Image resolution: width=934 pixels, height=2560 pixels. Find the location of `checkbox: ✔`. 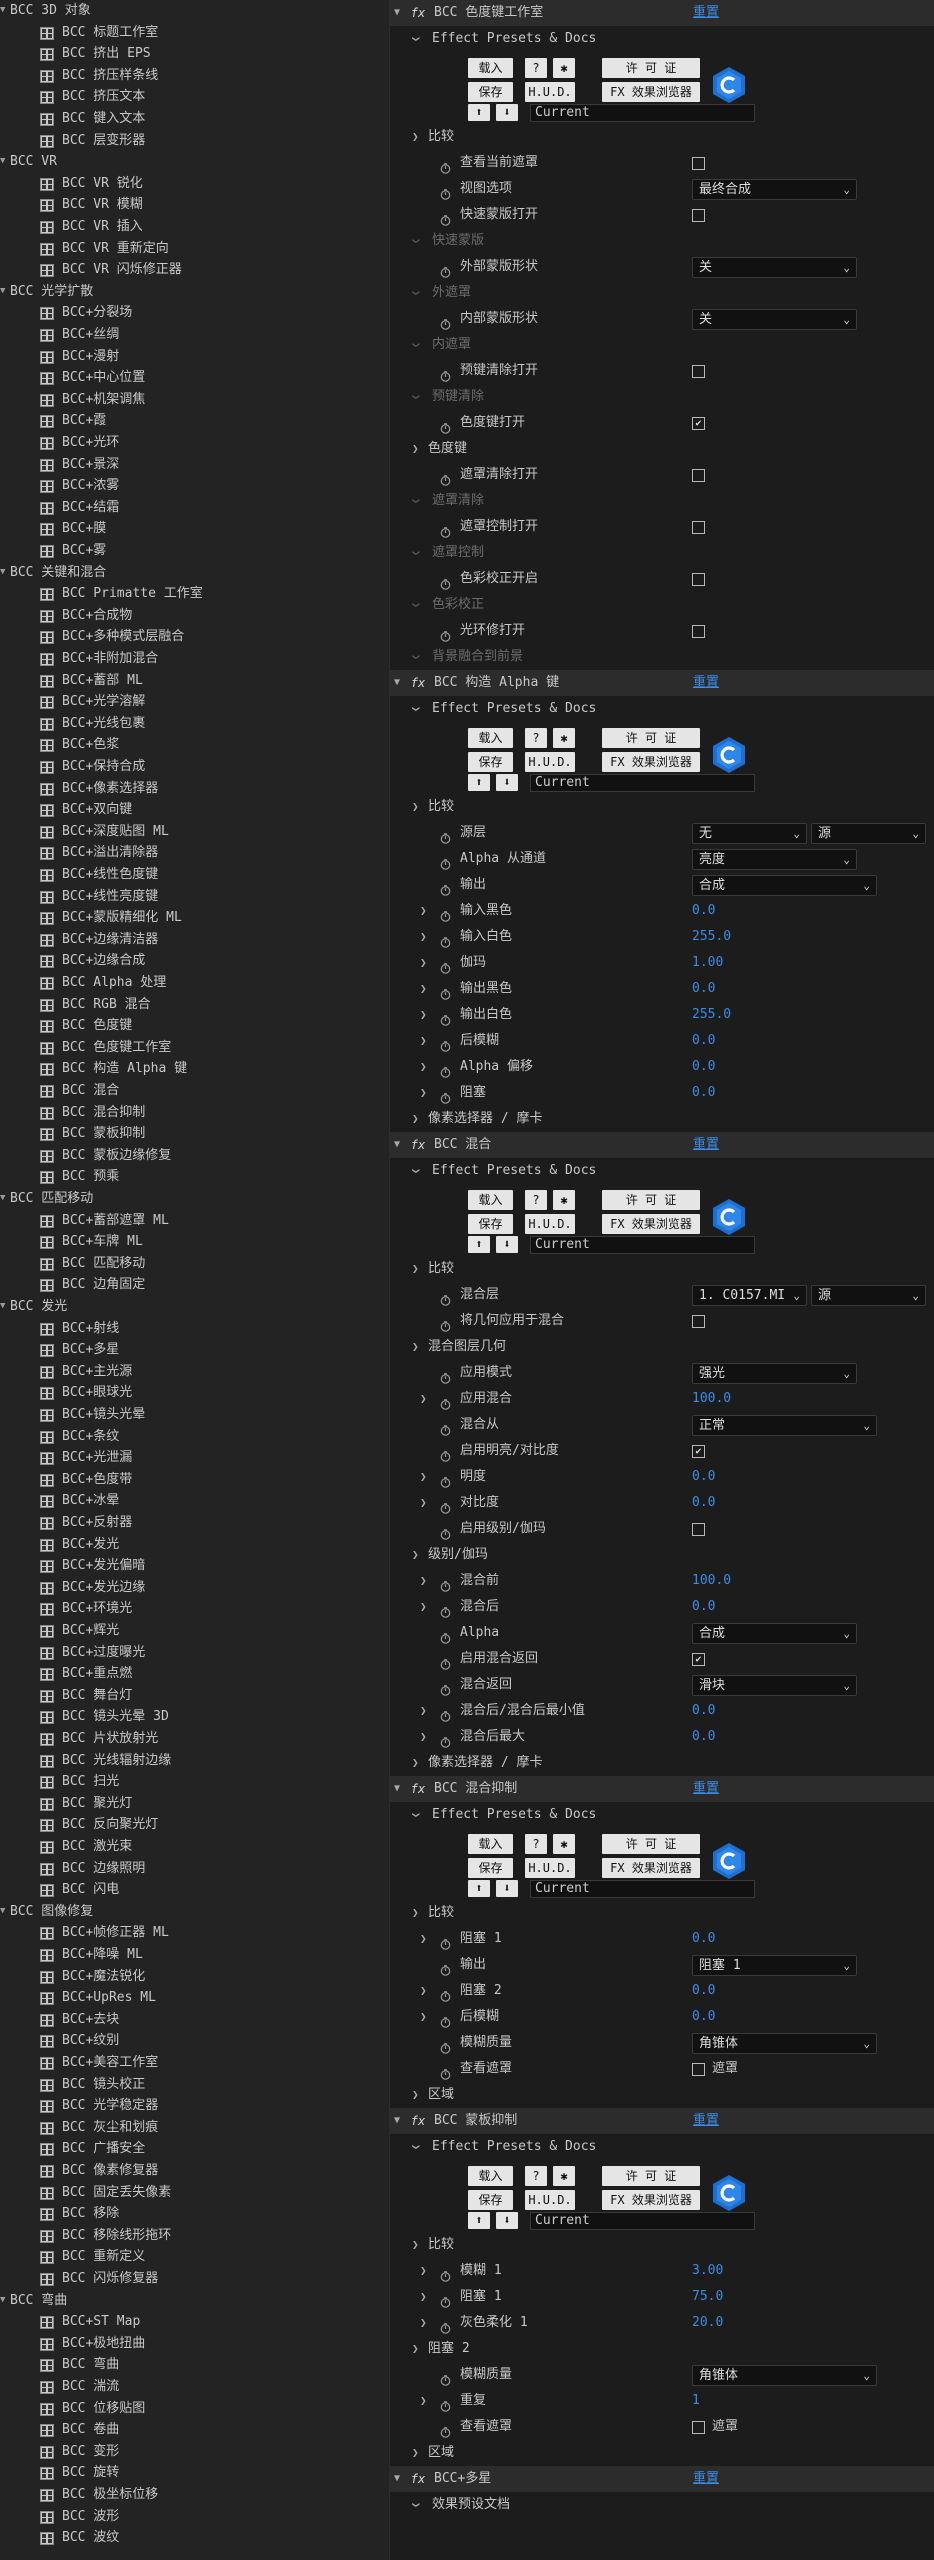

checkbox: ✔ is located at coordinates (698, 1659).